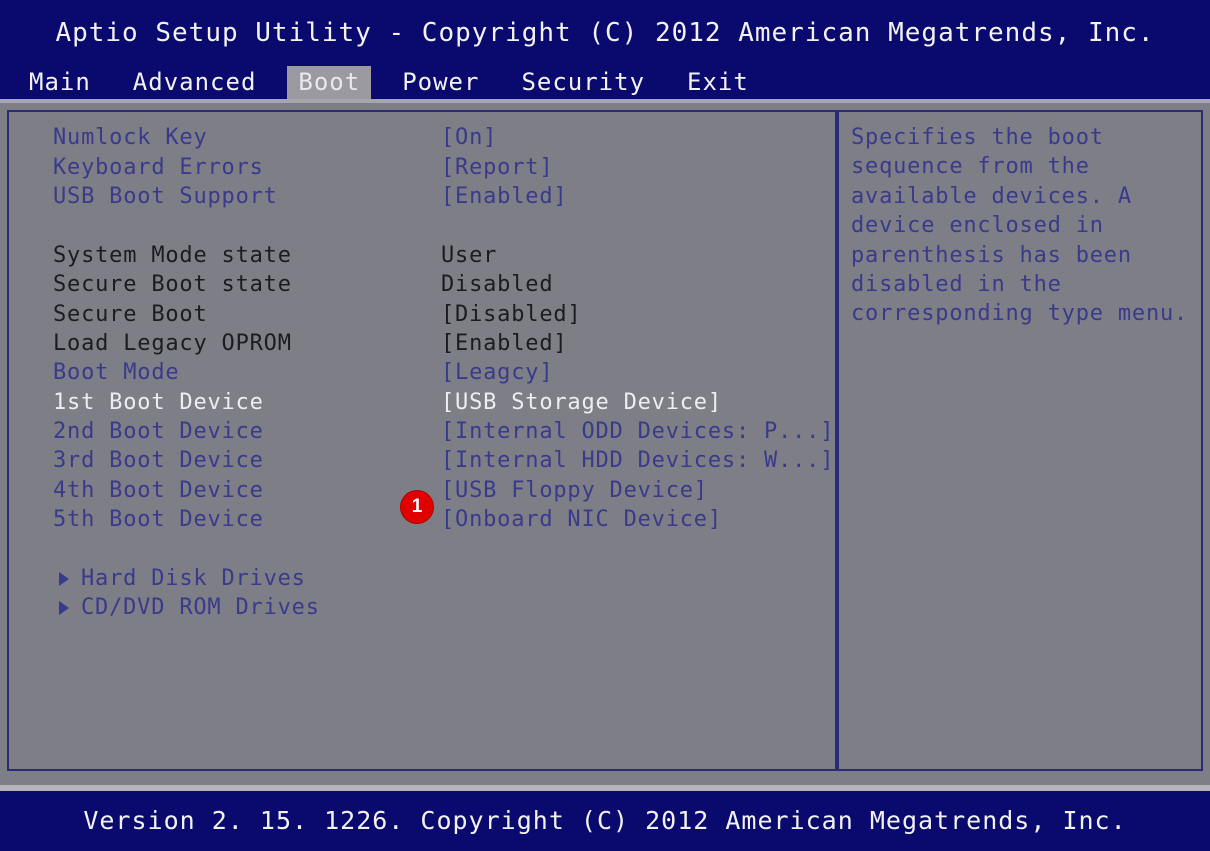 The width and height of the screenshot is (1210, 851). Describe the element at coordinates (422, 313) in the screenshot. I see `setting-row-secure-boot: Secure Boot [Disabled]` at that location.